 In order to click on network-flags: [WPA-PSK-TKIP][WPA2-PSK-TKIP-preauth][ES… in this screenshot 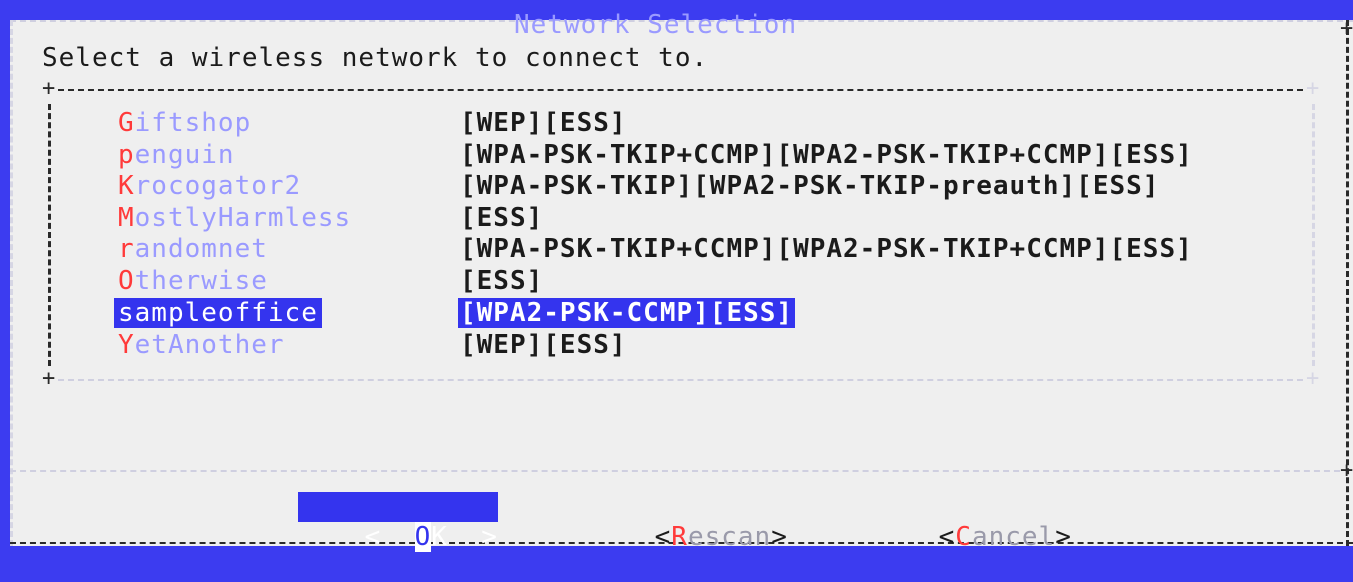, I will do `click(810, 186)`.